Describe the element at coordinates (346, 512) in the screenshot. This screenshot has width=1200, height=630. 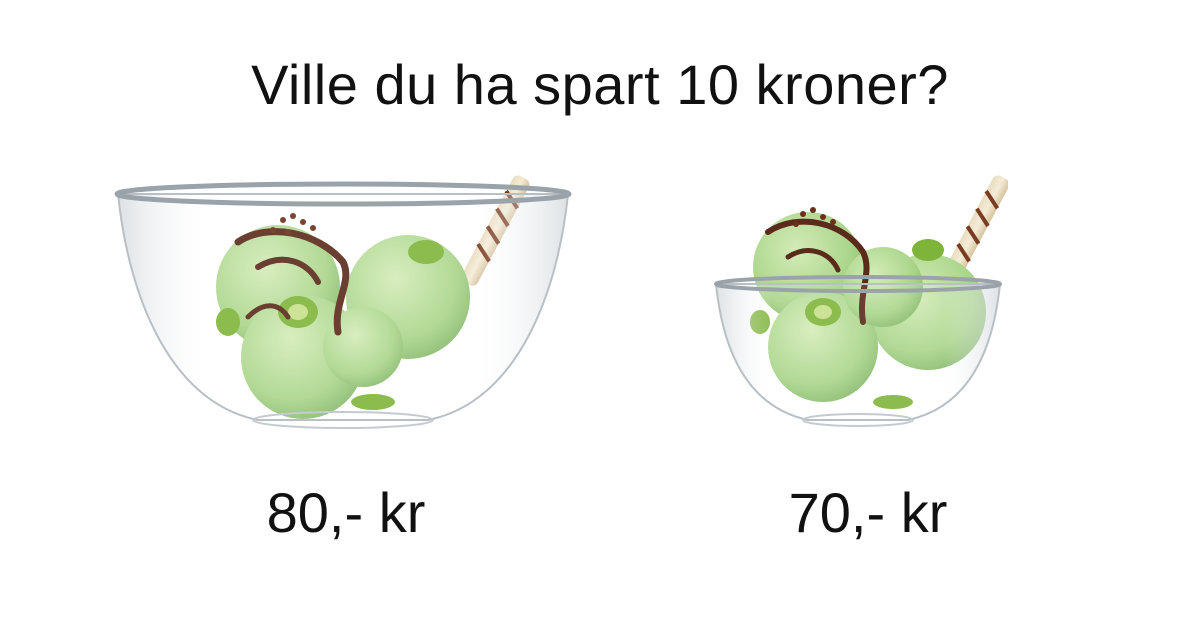
I see `price-large-bowl: 80,- kr` at that location.